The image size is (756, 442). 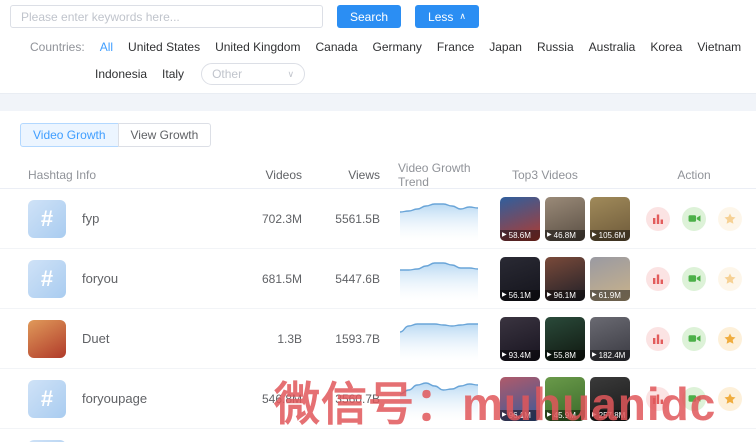 What do you see at coordinates (719, 47) in the screenshot?
I see `country-filter-vietnam: Vietnam` at bounding box center [719, 47].